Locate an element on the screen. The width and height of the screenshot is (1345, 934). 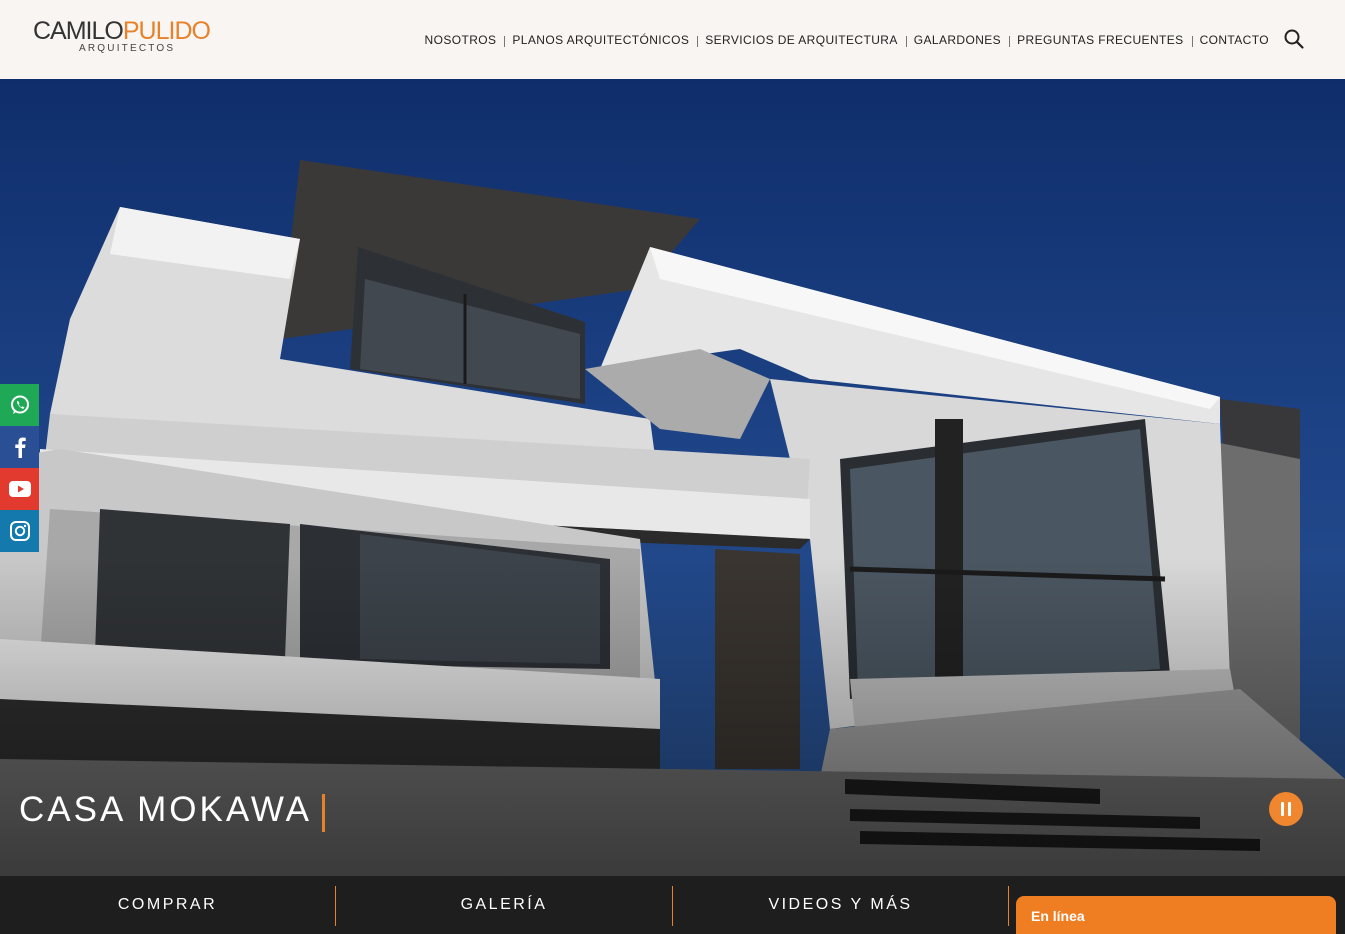
logo-wordmark: CAMILOPULIDO is located at coordinates (122, 31).